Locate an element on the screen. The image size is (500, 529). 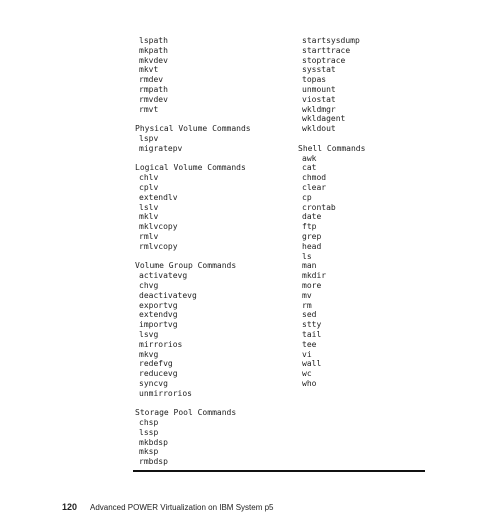
command-item: stty is located at coordinates (312, 325).